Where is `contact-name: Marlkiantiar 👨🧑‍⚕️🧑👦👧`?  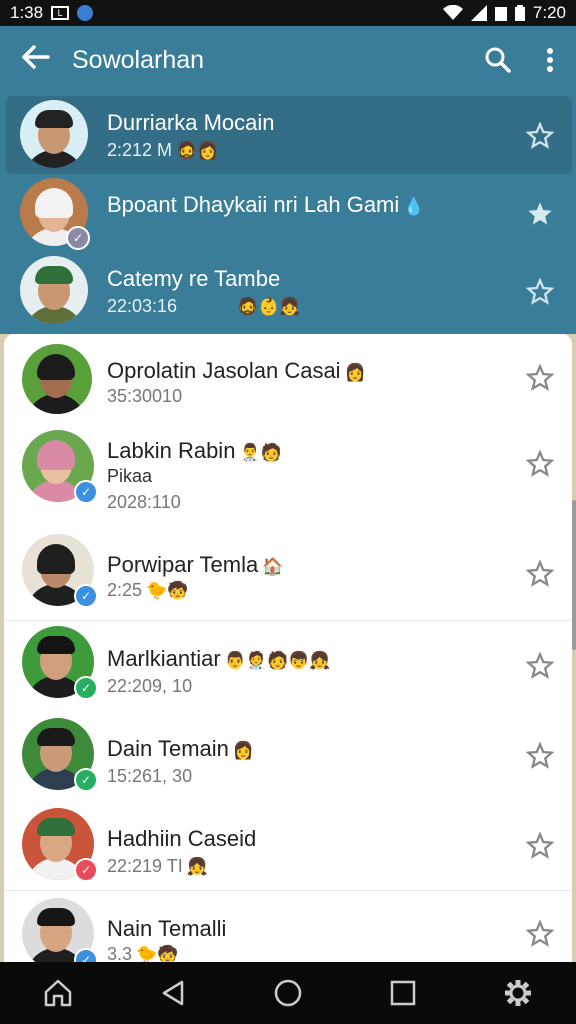
contact-name: Marlkiantiar 👨🧑‍⚕️🧑👦👧 is located at coordinates (219, 658).